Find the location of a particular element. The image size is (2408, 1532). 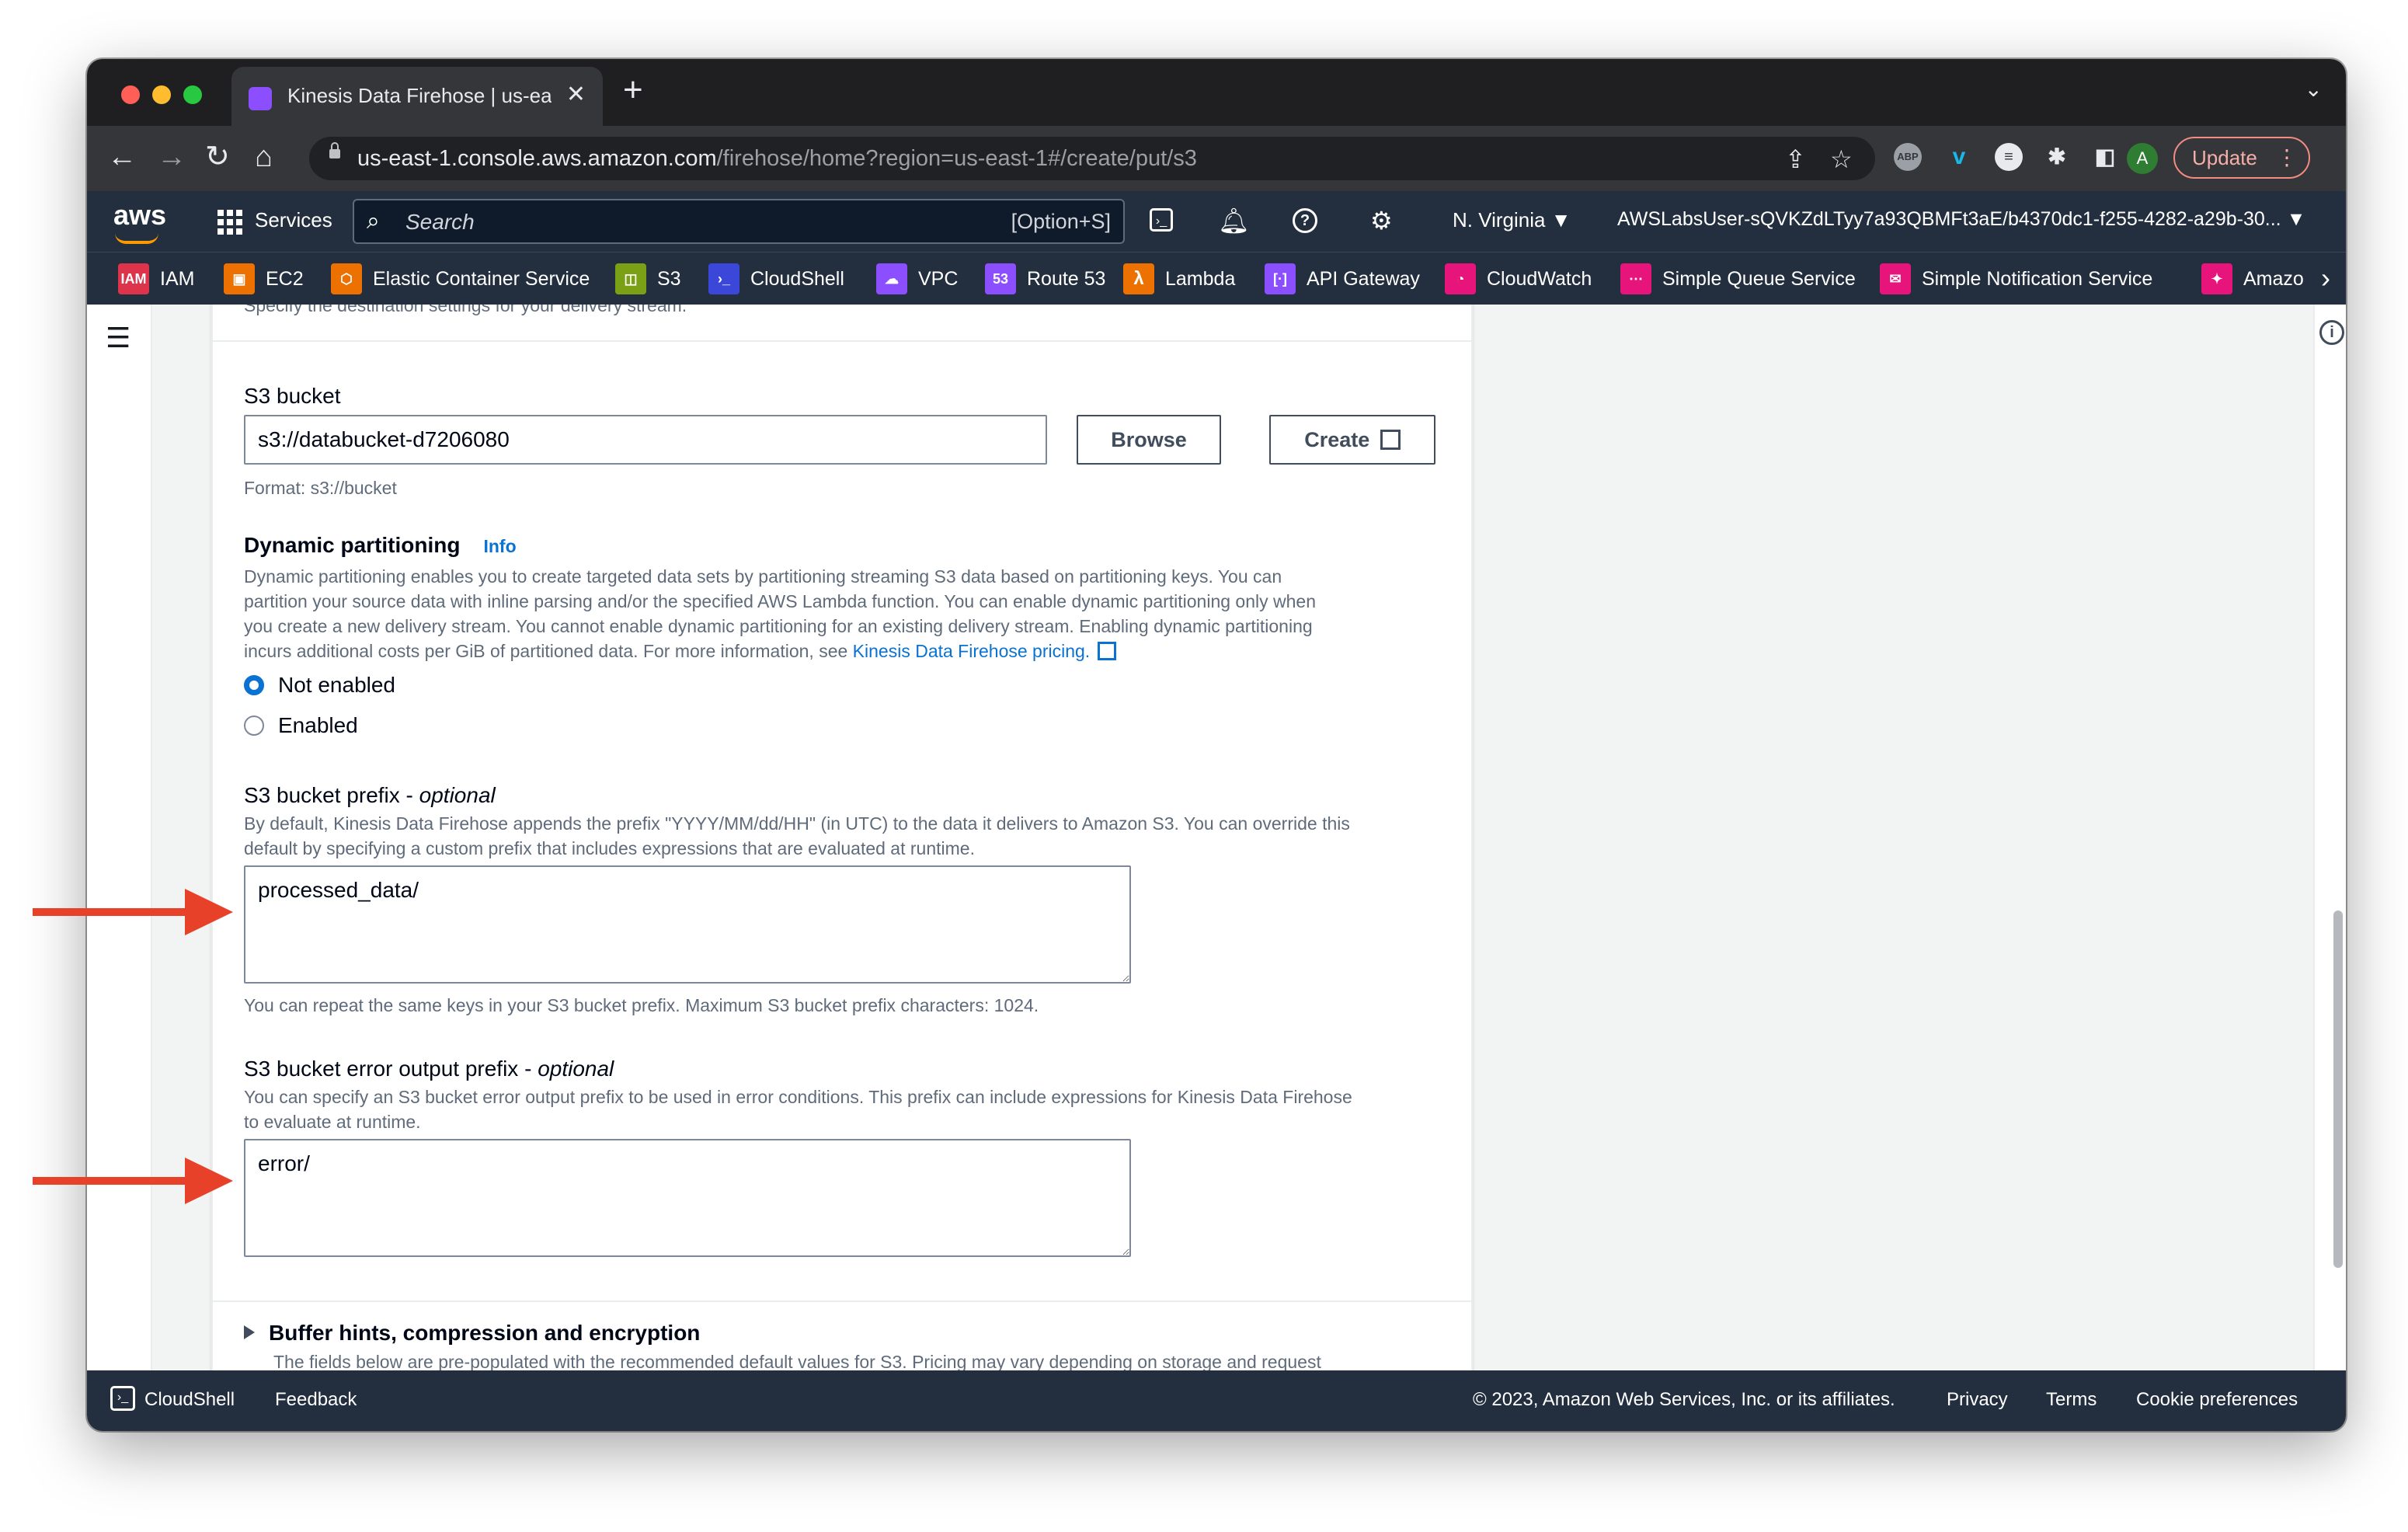

settings-gear-icon: ⚙ is located at coordinates (1381, 221).